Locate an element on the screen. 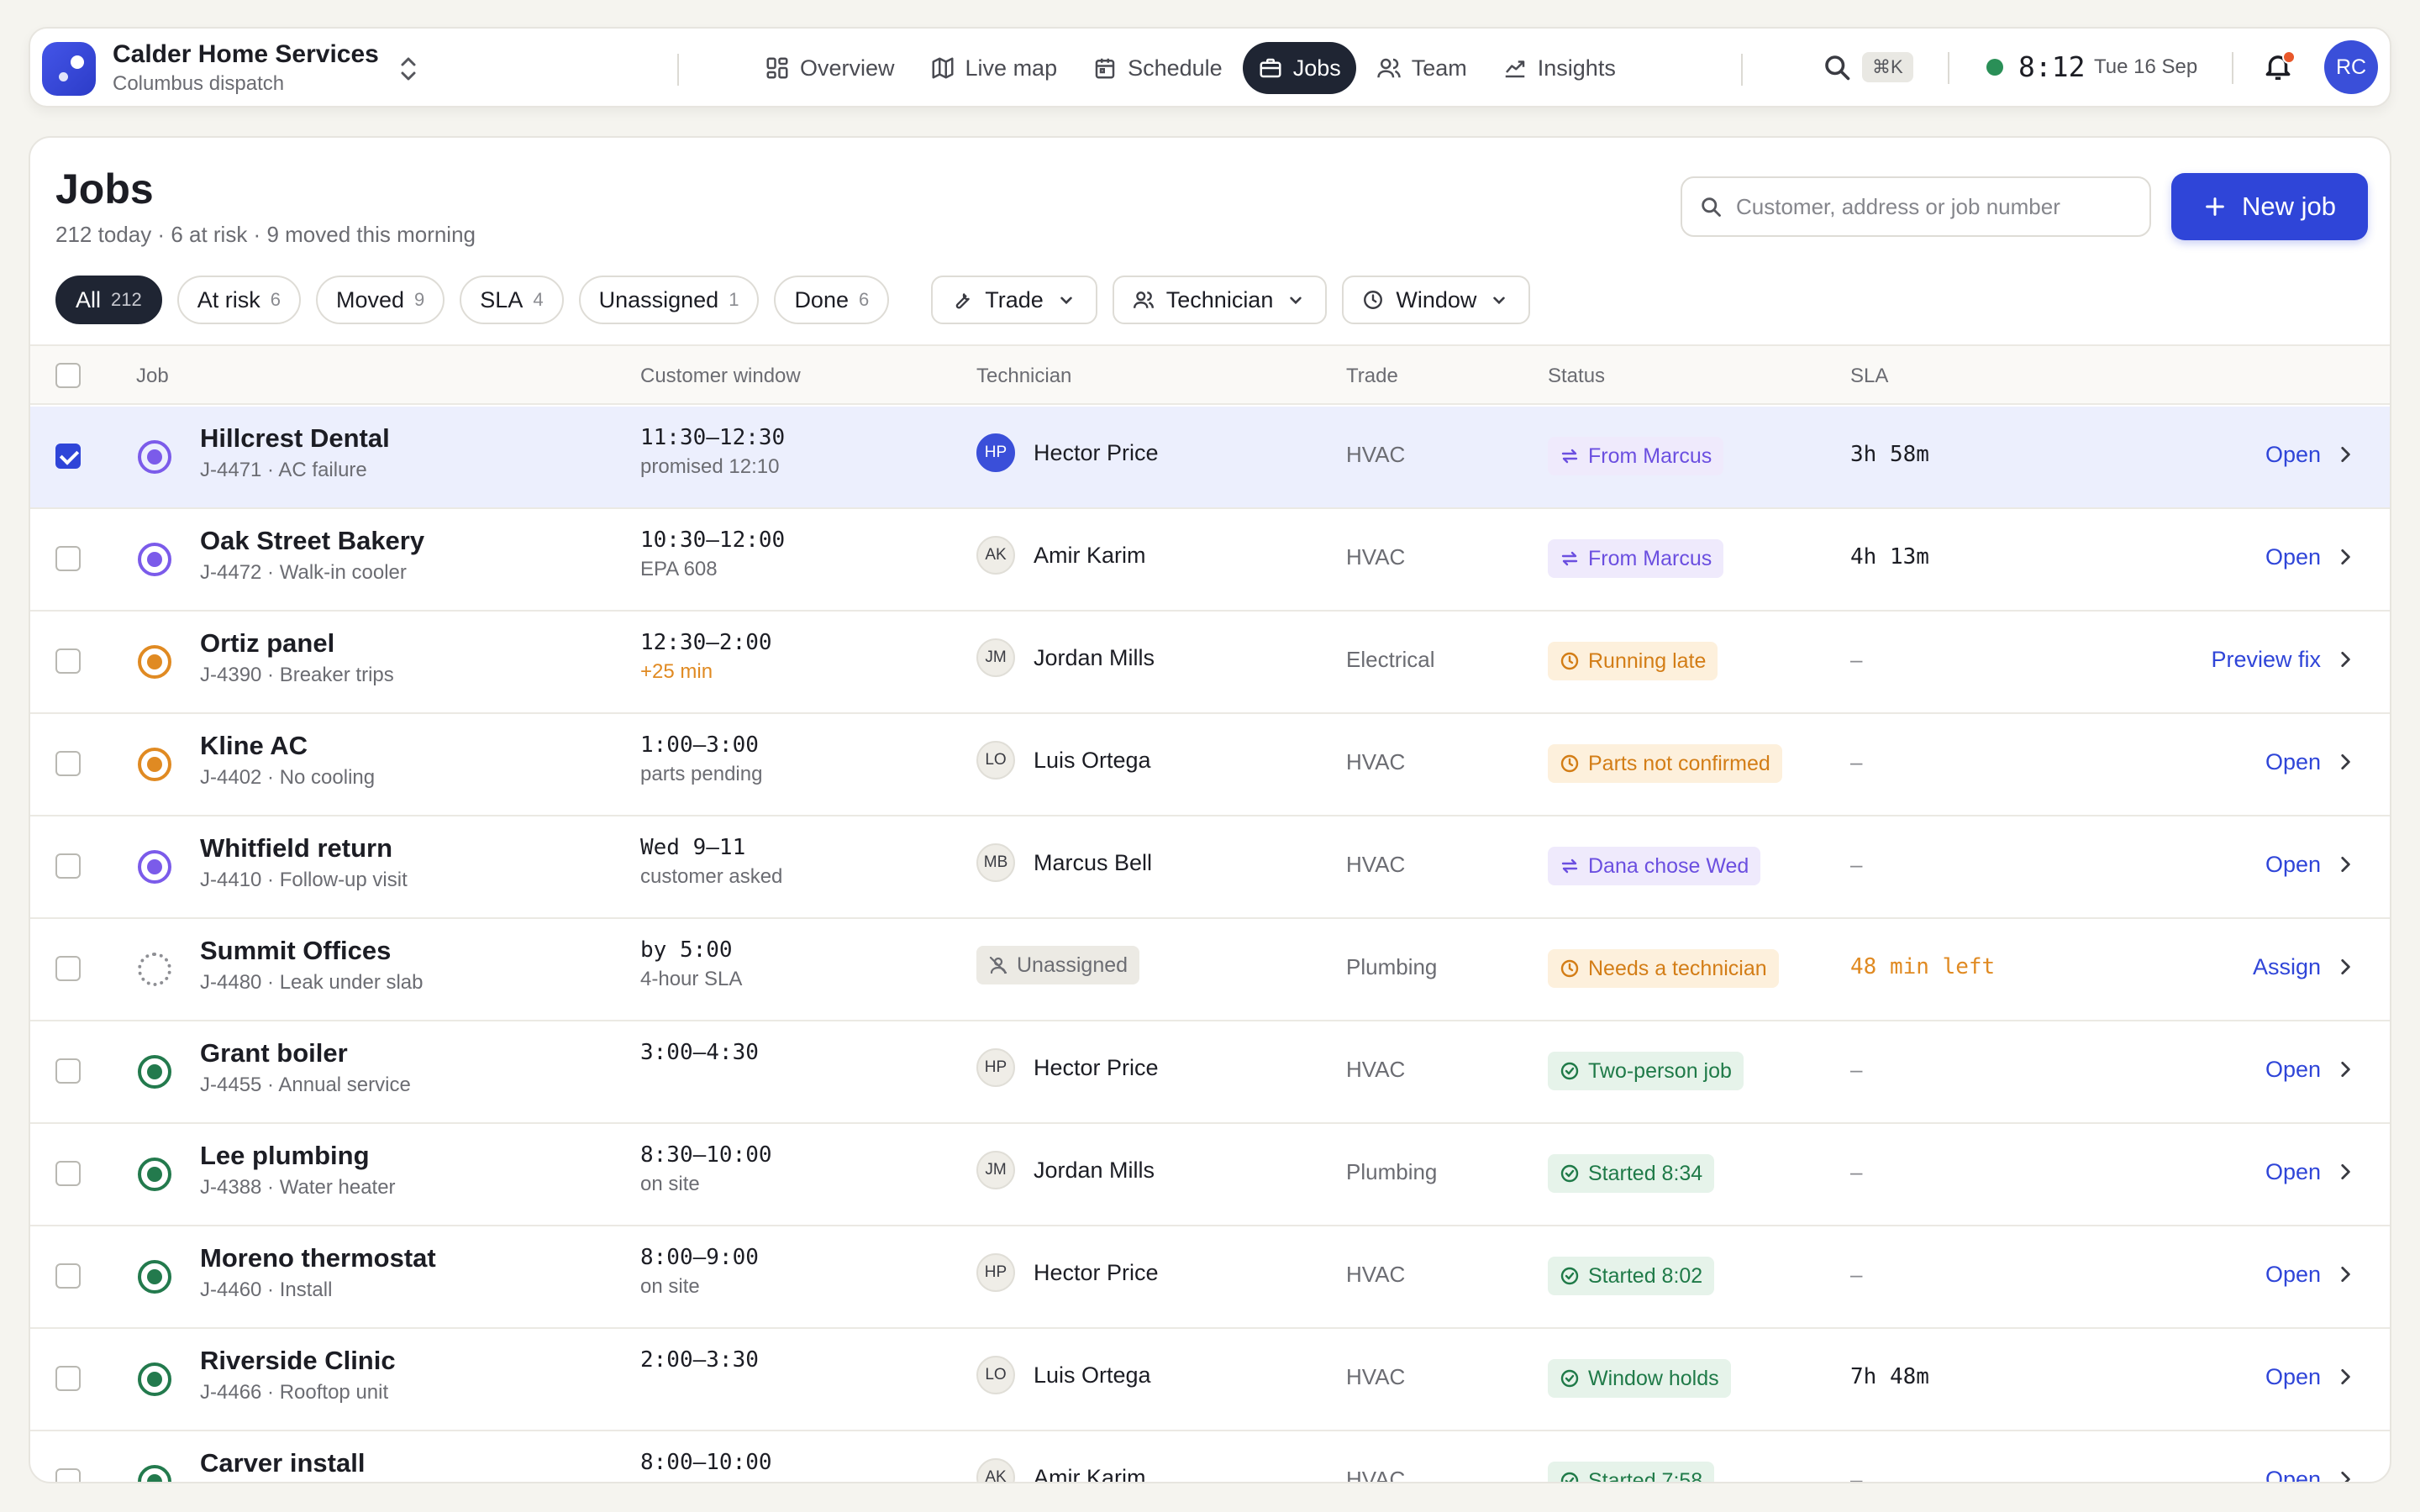 This screenshot has height=1512, width=2420. nav-overview: Overview is located at coordinates (830, 68).